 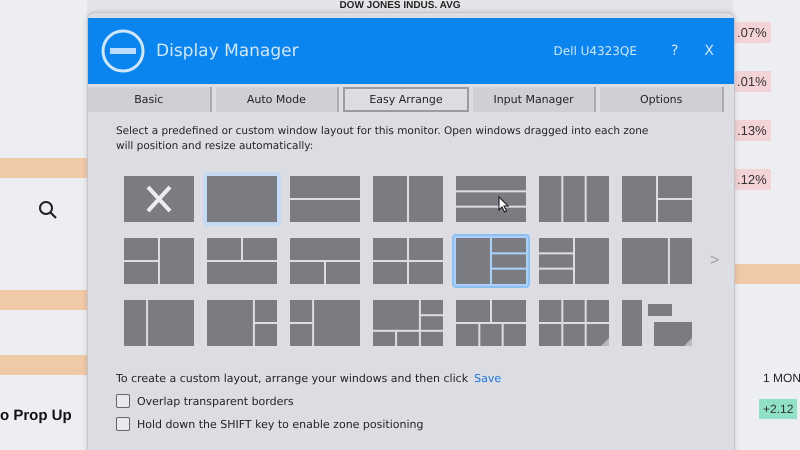 I want to click on change-badge: .01%, so click(x=752, y=81).